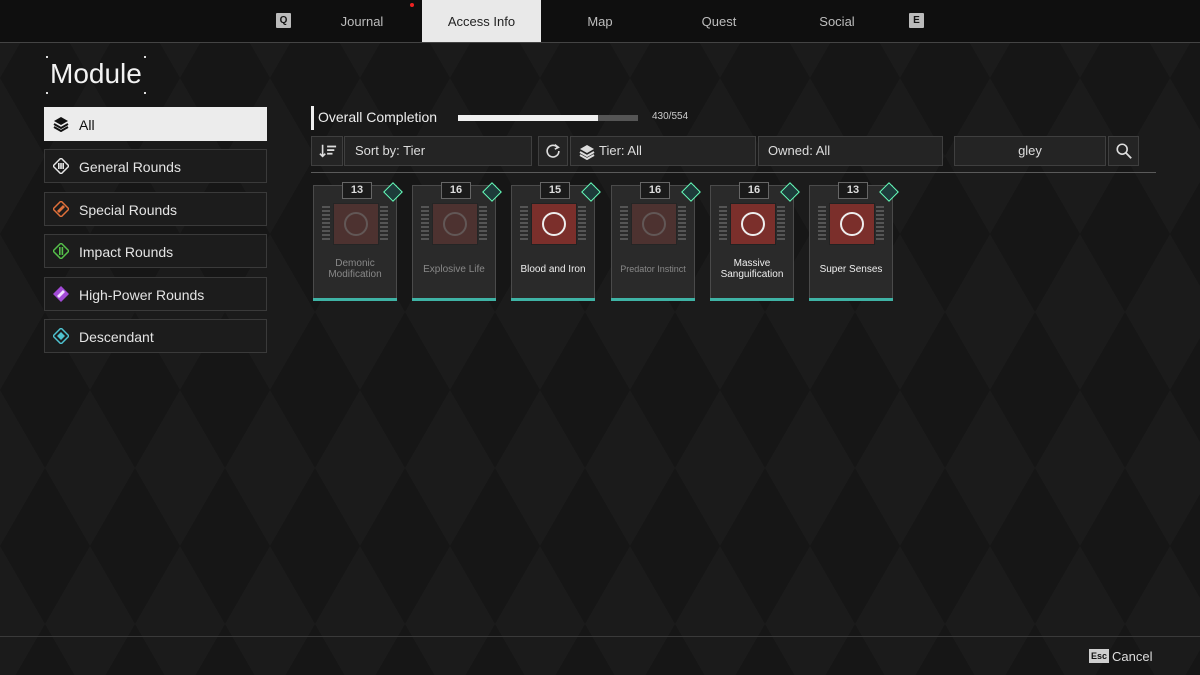 The height and width of the screenshot is (675, 1200). I want to click on completion-marker, so click(312, 118).